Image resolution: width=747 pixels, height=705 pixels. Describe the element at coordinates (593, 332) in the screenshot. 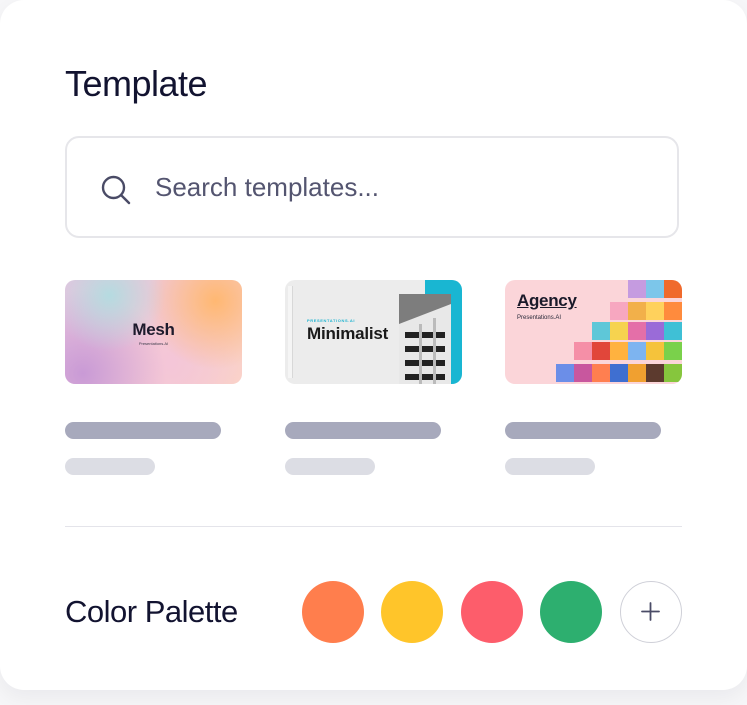

I see `template-card-agency: Agency Presentations.AI` at that location.